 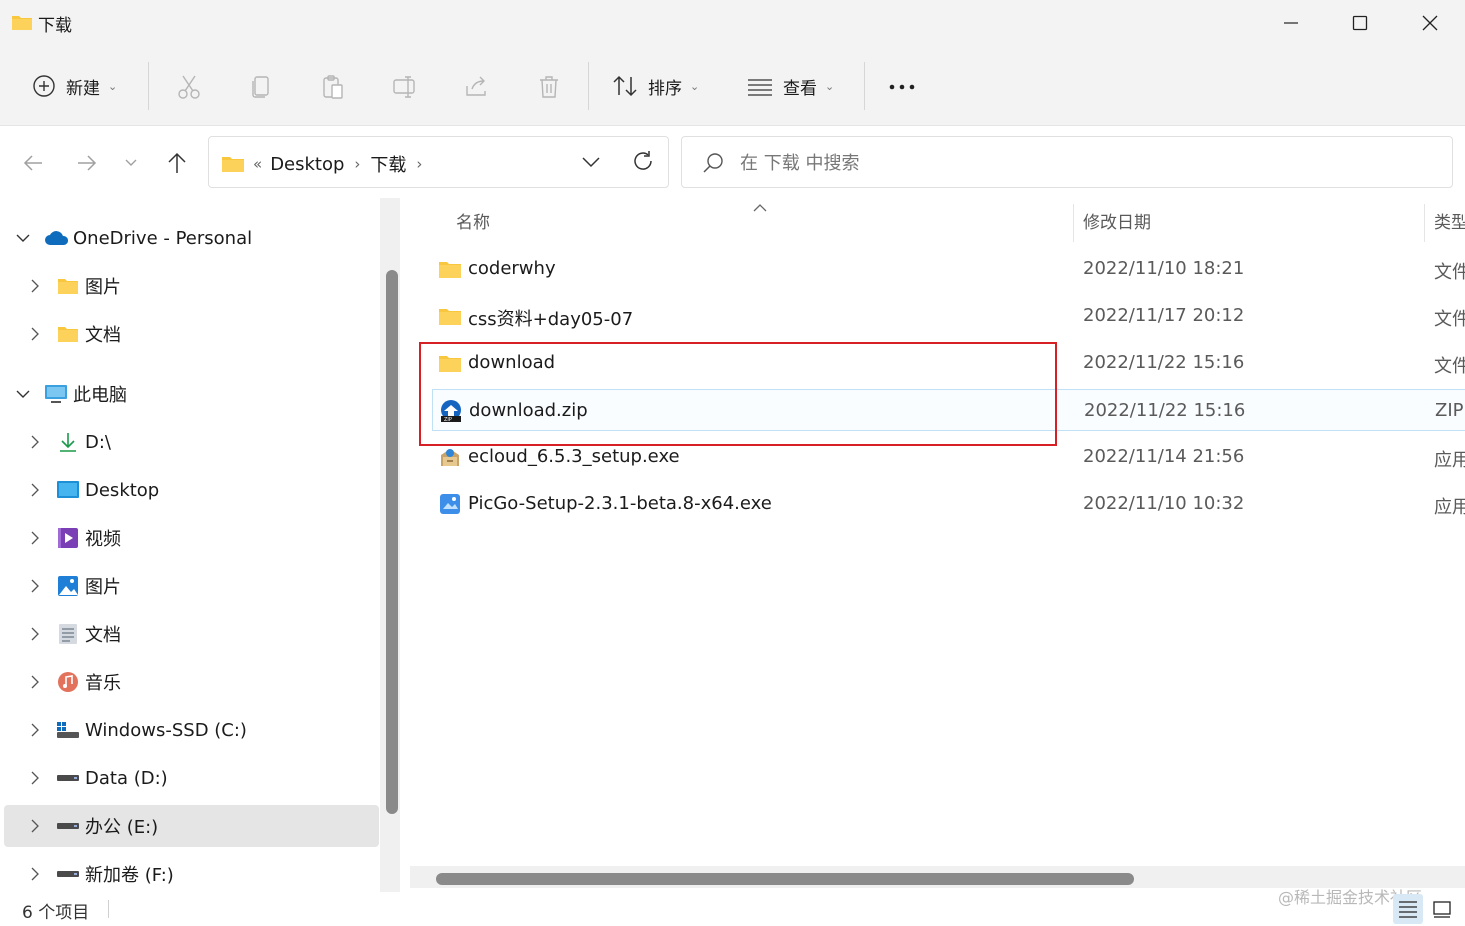 I want to click on search-input, so click(x=1080, y=163).